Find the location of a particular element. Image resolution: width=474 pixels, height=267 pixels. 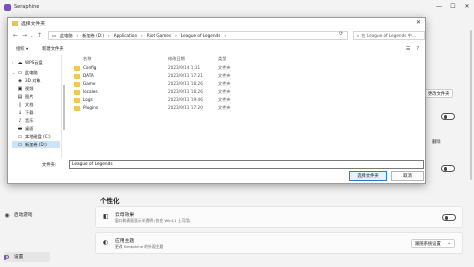

computer-icon: ▭ is located at coordinates (20, 72).